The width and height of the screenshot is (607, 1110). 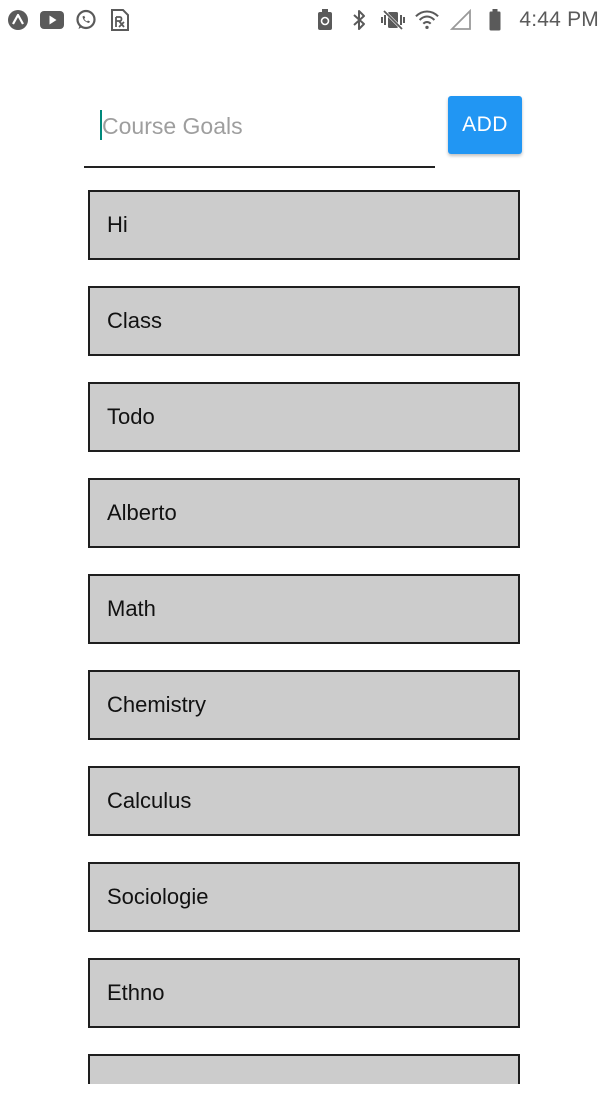 I want to click on battery-icon, so click(x=495, y=20).